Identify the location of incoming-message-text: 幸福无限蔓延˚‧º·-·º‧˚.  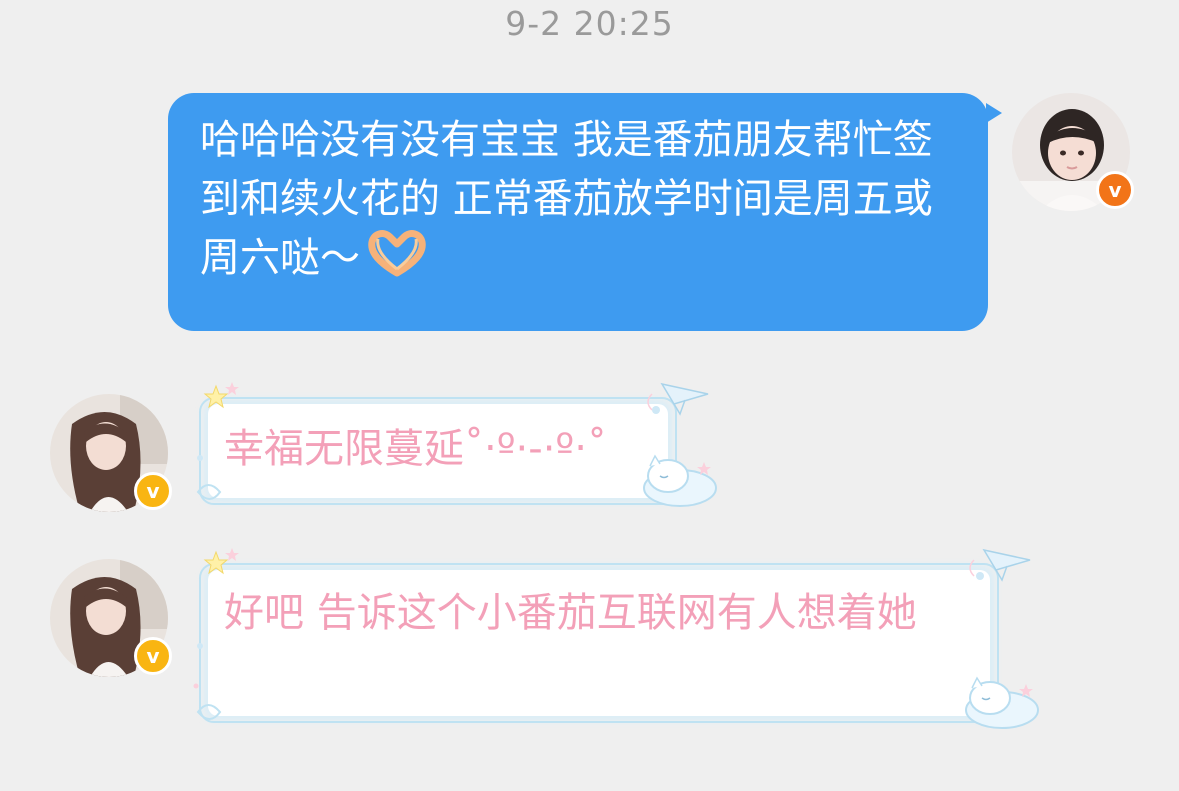
(415, 449).